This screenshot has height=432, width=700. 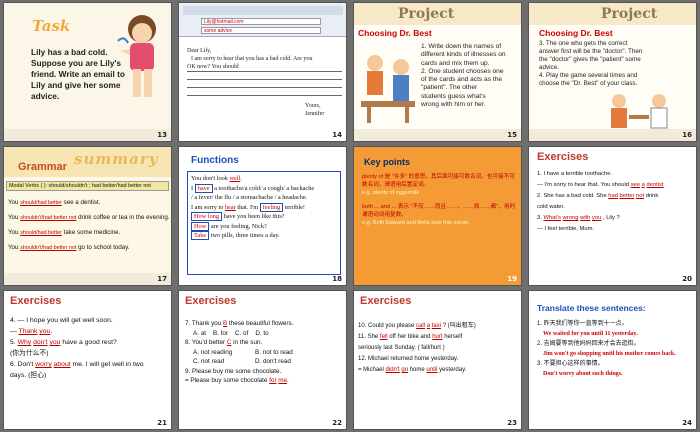 What do you see at coordinates (552, 218) in the screenshot?
I see `answer-blank: What's` at bounding box center [552, 218].